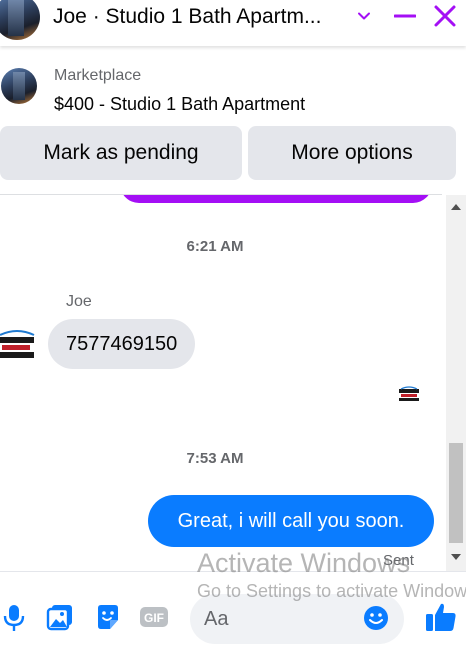 The width and height of the screenshot is (466, 652). What do you see at coordinates (122, 344) in the screenshot?
I see `received-message: 7577469150` at bounding box center [122, 344].